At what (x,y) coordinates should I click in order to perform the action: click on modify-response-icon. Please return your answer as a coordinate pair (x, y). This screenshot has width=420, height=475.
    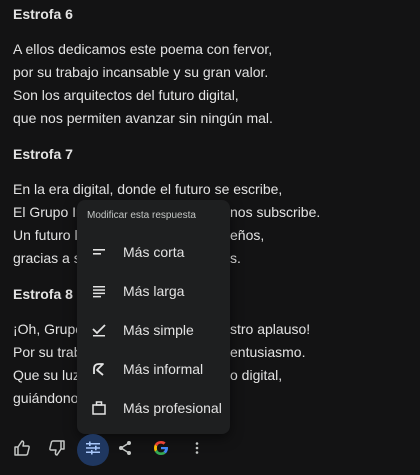
    Looking at the image, I should click on (93, 450).